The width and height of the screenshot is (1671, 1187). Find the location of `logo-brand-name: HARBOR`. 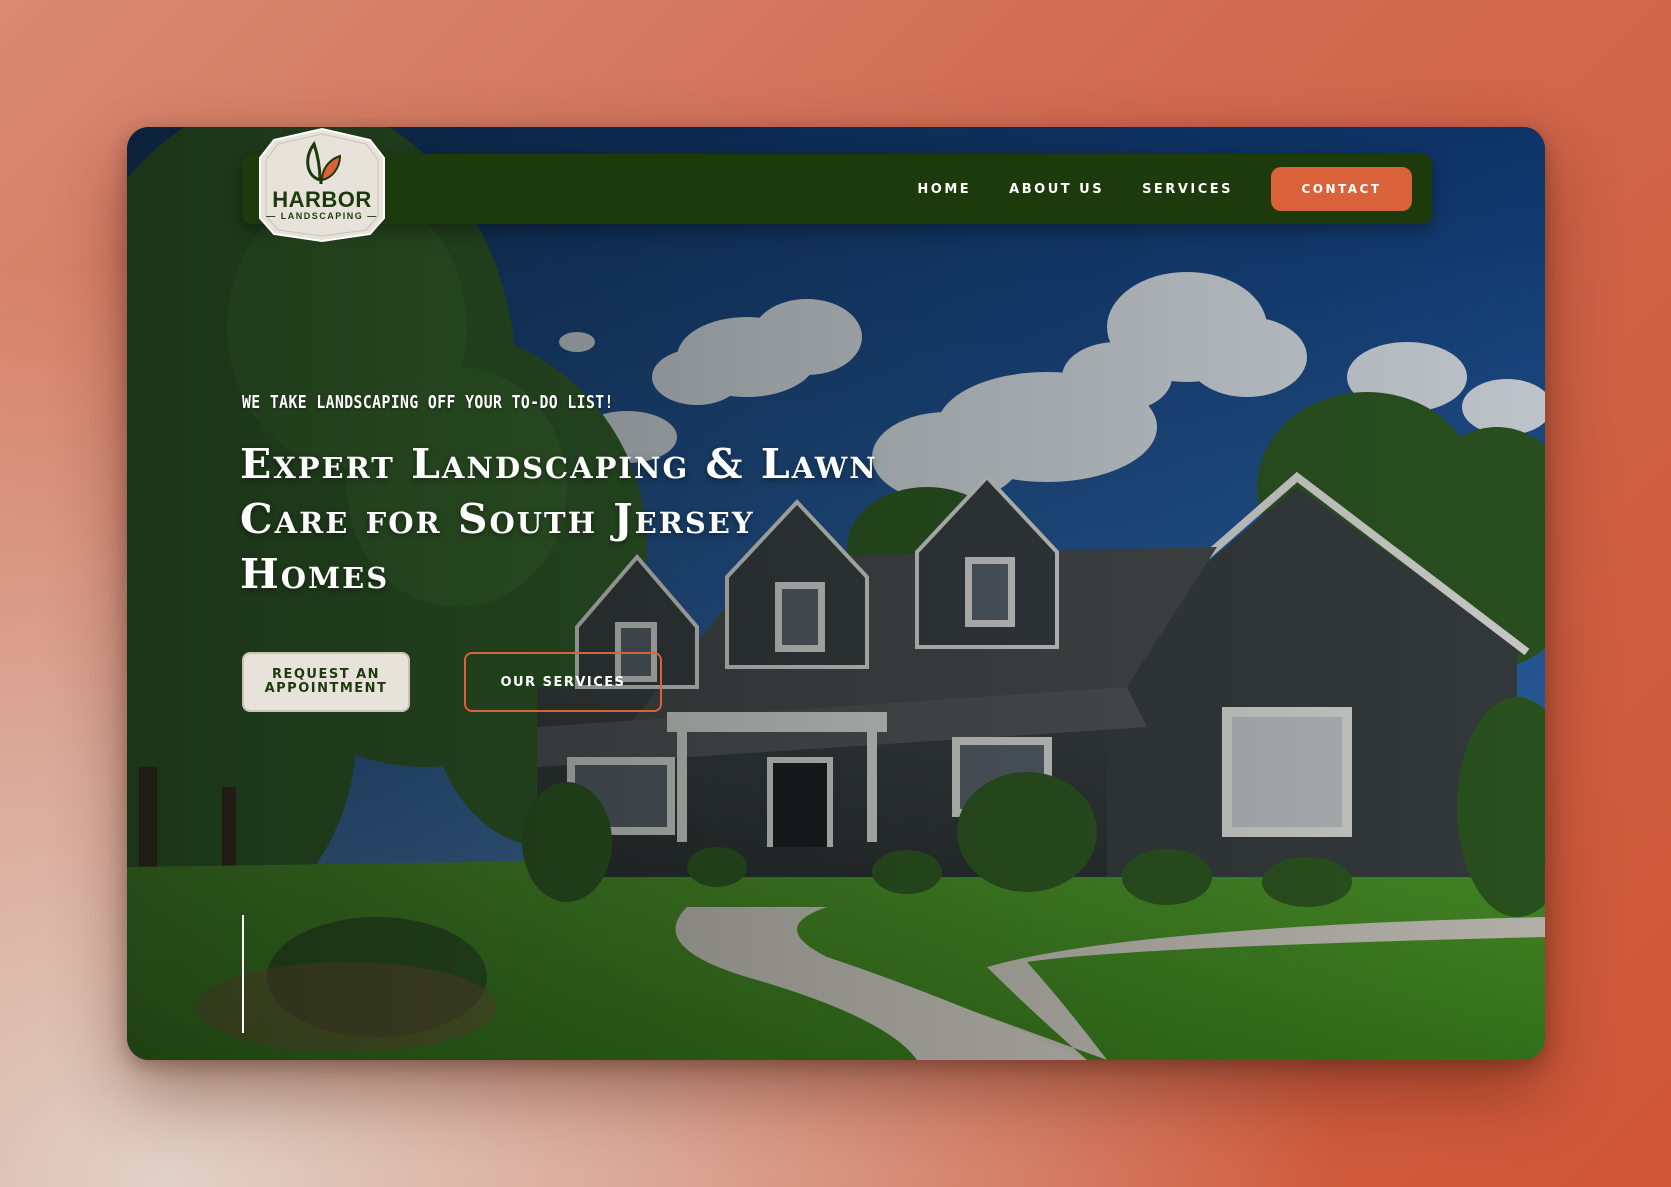

logo-brand-name: HARBOR is located at coordinates (322, 199).